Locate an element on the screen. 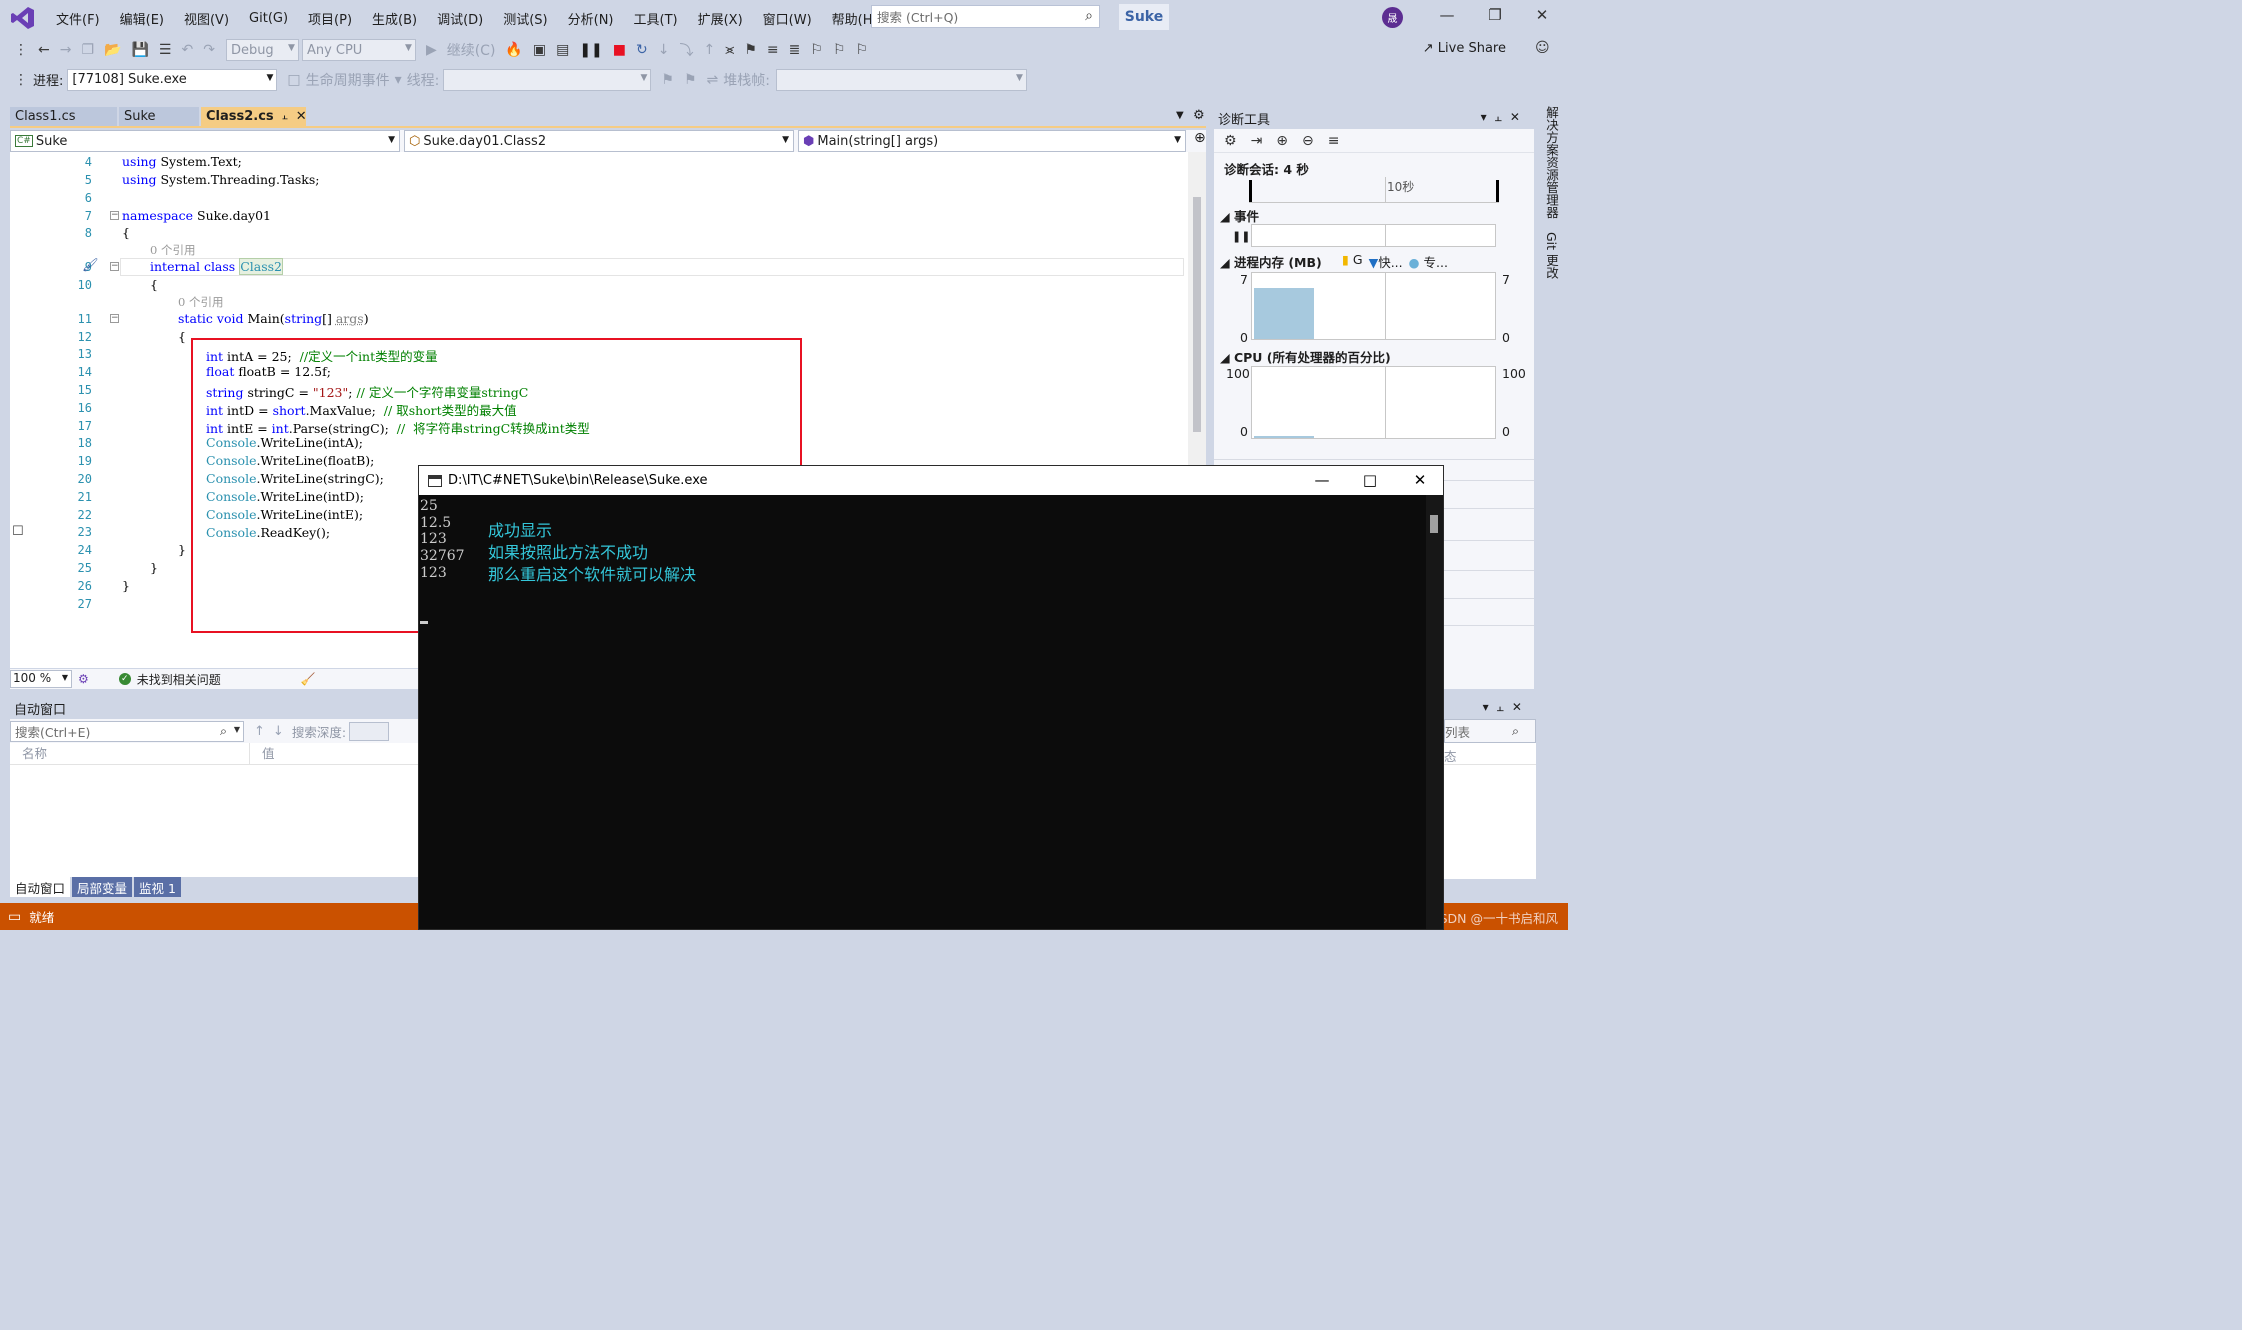 The image size is (2242, 1330). flag-thread-icon: ⚑ is located at coordinates (667, 80).